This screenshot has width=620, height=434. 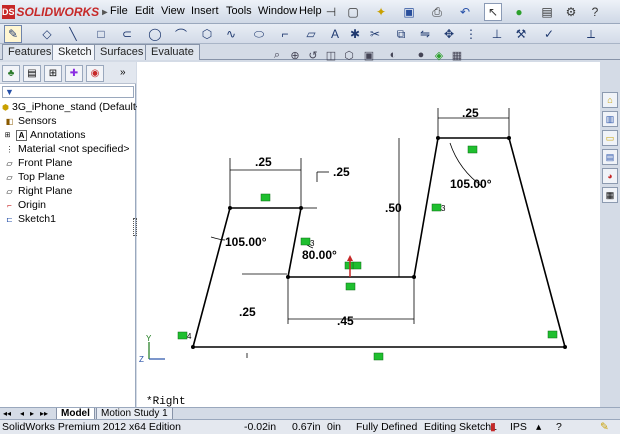 What do you see at coordinates (335, 34) in the screenshot?
I see `text-icon: A` at bounding box center [335, 34].